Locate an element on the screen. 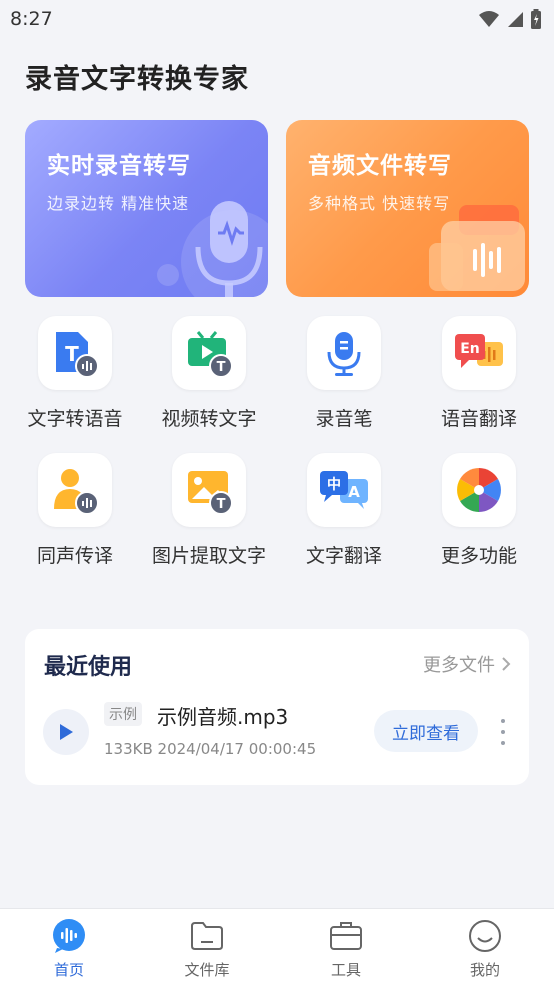  tool-label: 录音笔 is located at coordinates (344, 419).